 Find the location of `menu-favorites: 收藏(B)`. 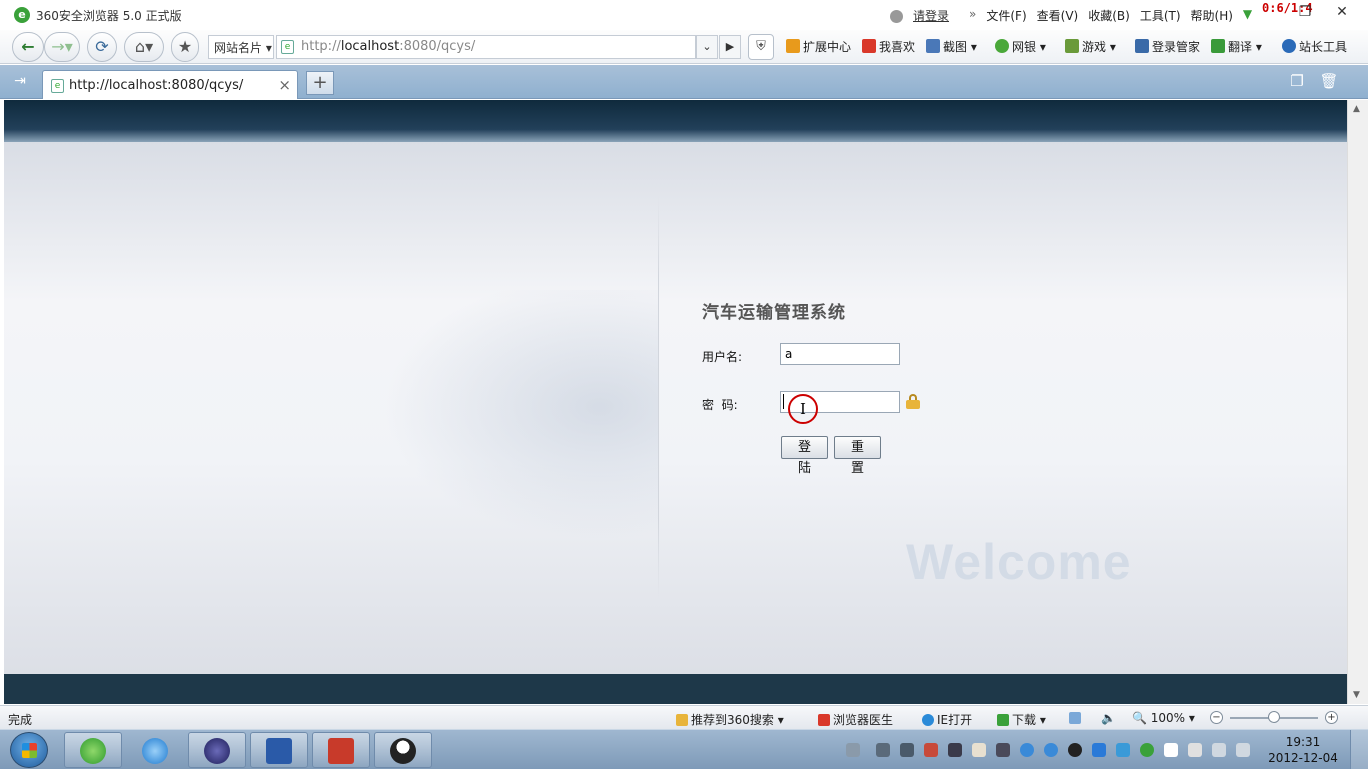

menu-favorites: 收藏(B) is located at coordinates (1109, 15).